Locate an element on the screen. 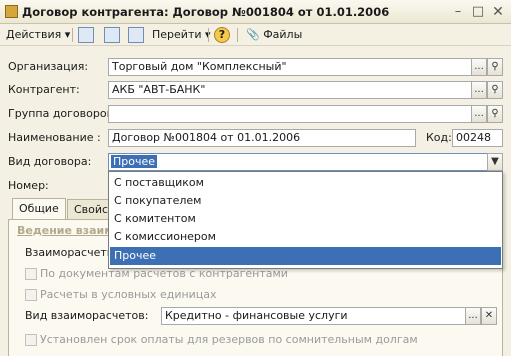 This screenshot has height=356, width=511. contractor-open-button: ⚲ is located at coordinates (495, 90).